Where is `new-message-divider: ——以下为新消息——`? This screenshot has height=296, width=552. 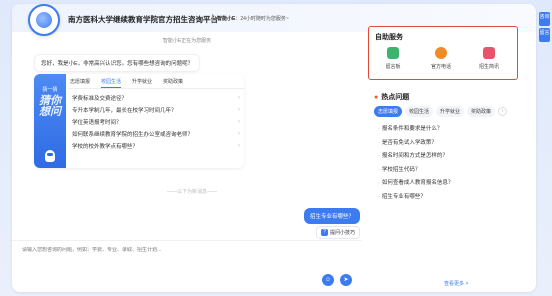 new-message-divider: ——以下为新消息—— is located at coordinates (191, 192).